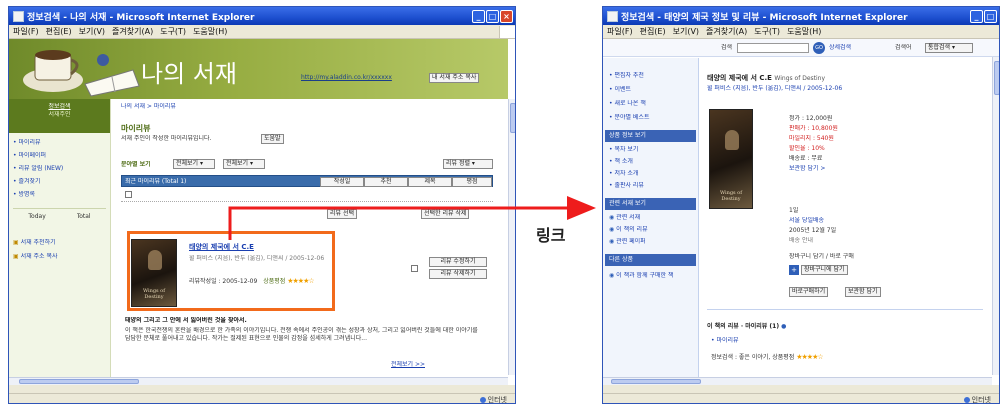 This screenshot has width=1005, height=410. I want to click on breadcrumb: 나의 서재 > 마이리뷰, so click(148, 107).